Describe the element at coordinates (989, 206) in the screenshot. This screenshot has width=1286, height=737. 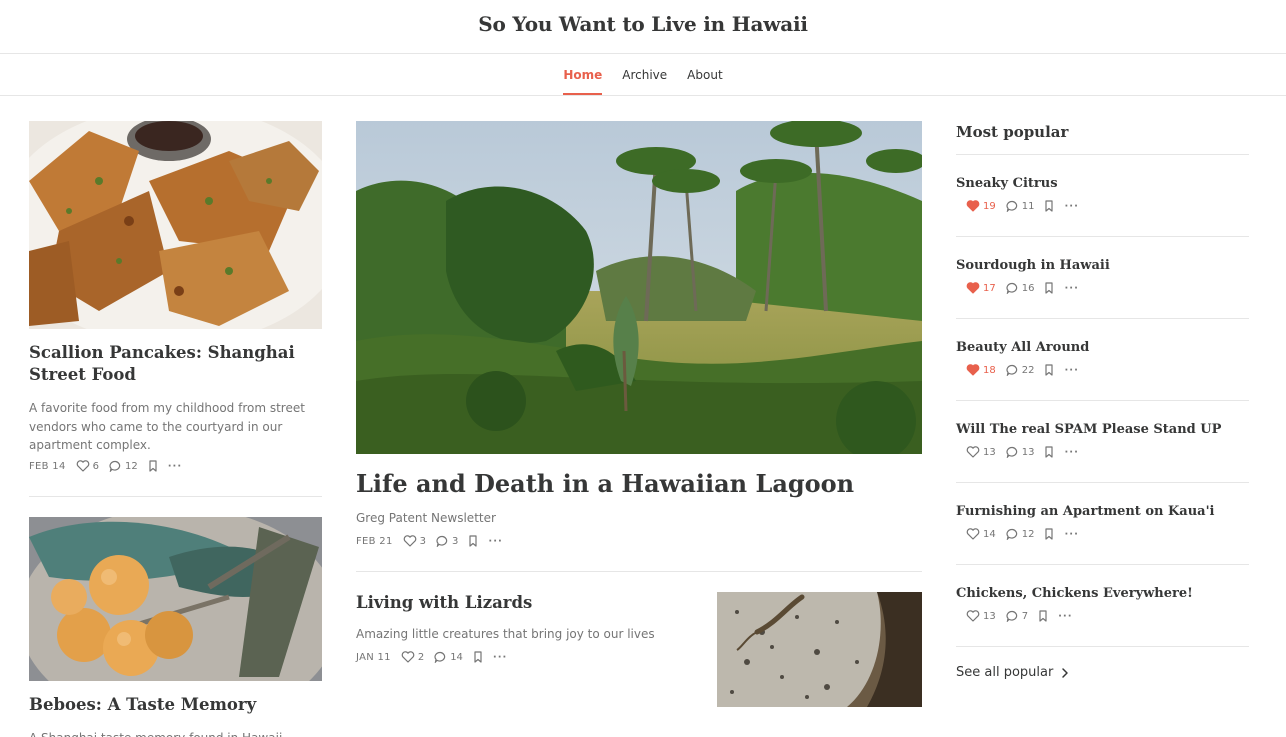
I see `like-count: 19` at that location.